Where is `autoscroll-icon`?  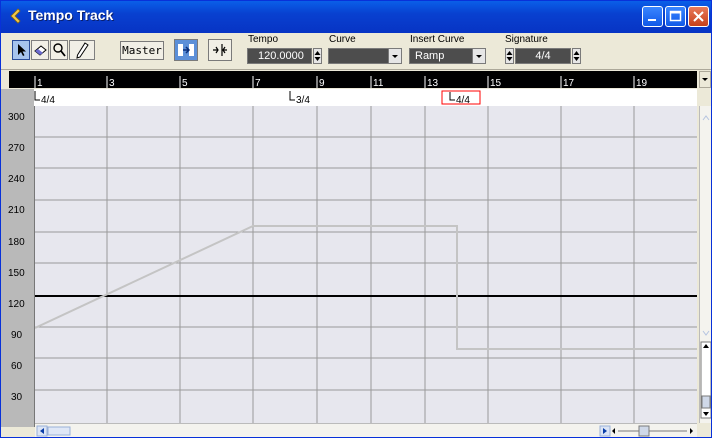 autoscroll-icon is located at coordinates (220, 50).